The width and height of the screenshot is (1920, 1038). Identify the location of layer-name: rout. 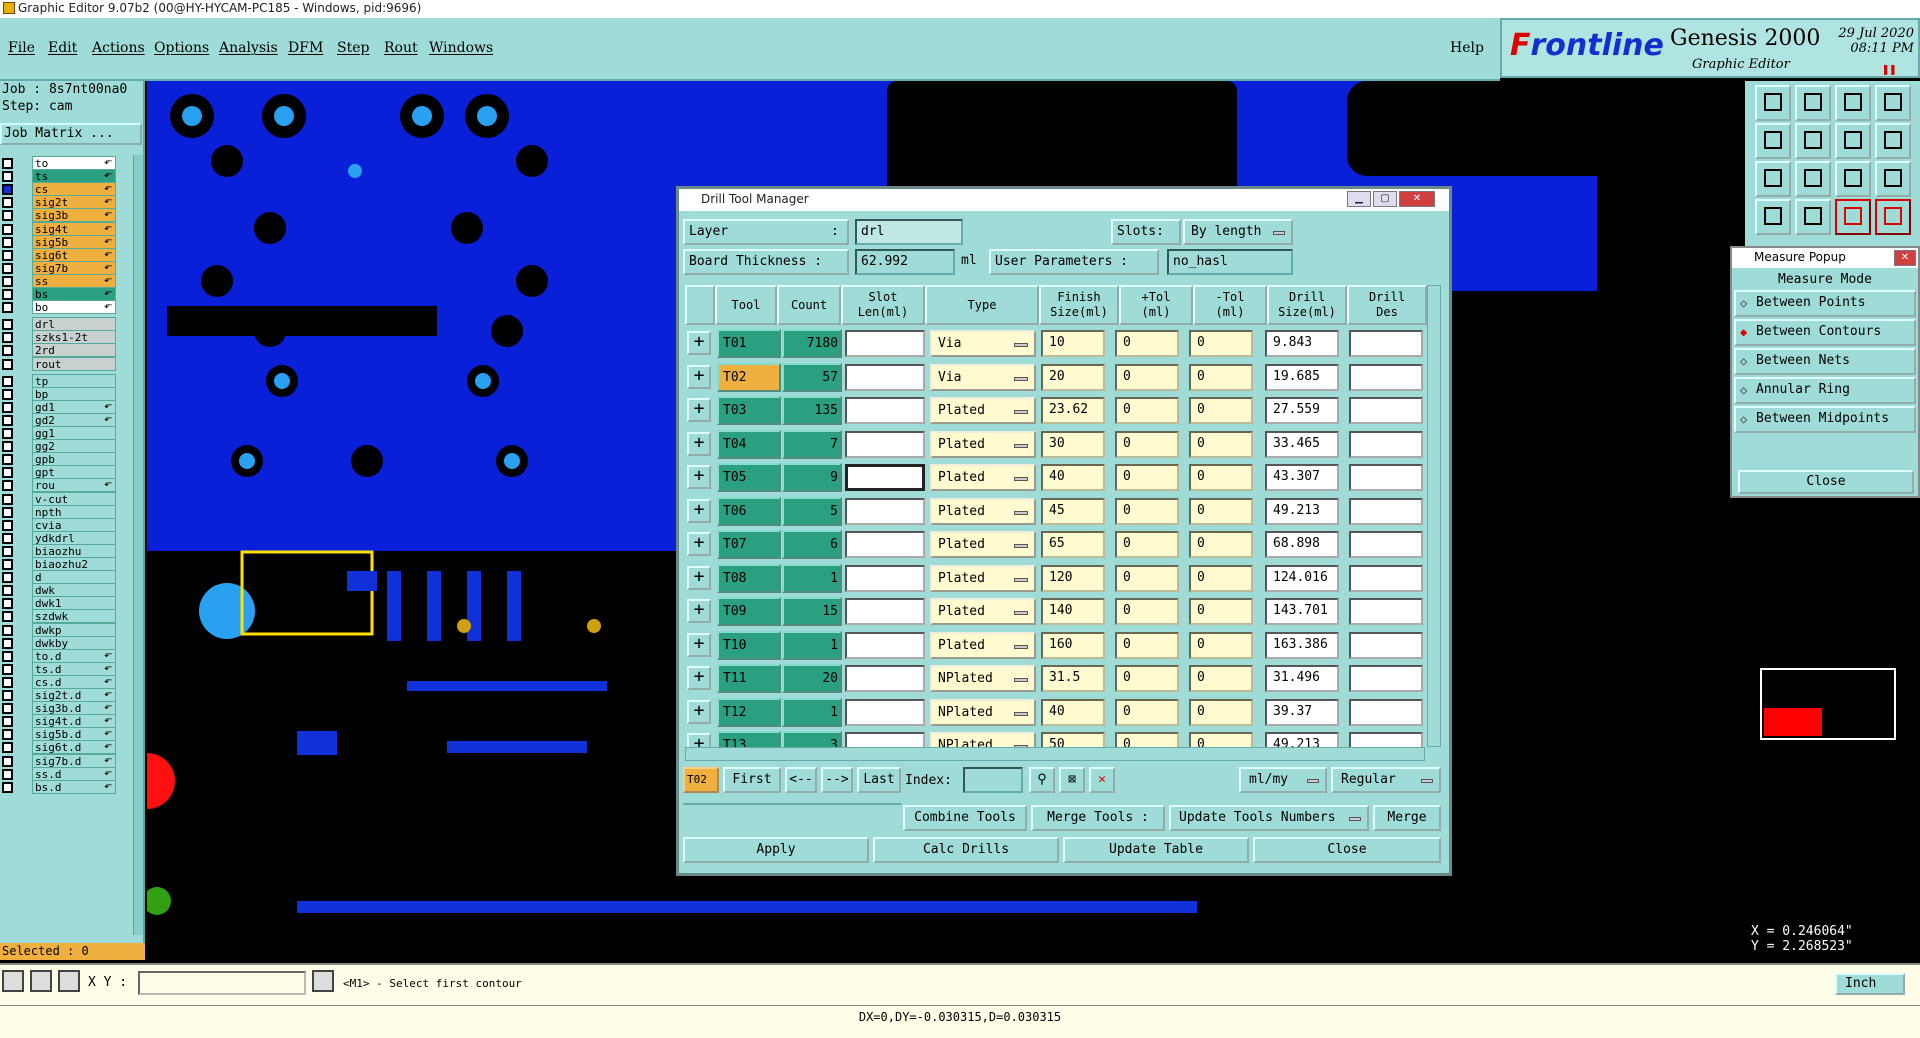
(74, 363).